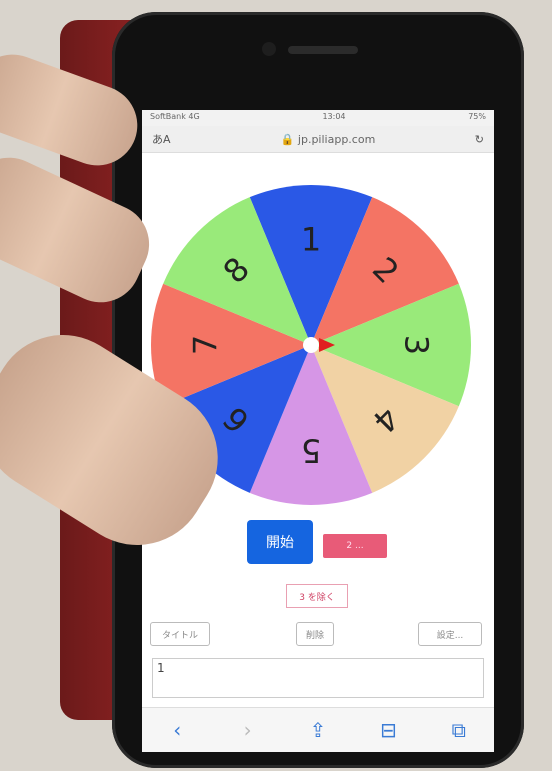 The image size is (552, 771). Describe the element at coordinates (180, 634) in the screenshot. I see `title-button: タイトル` at that location.